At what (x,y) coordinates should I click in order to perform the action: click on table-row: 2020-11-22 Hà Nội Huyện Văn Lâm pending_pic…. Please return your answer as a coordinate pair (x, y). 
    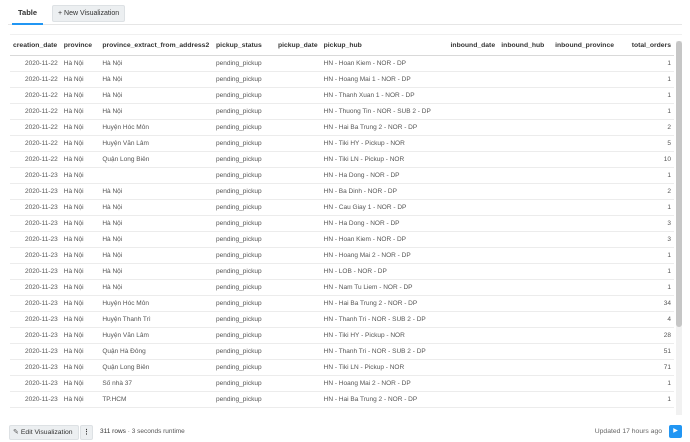
    Looking at the image, I should click on (342, 143).